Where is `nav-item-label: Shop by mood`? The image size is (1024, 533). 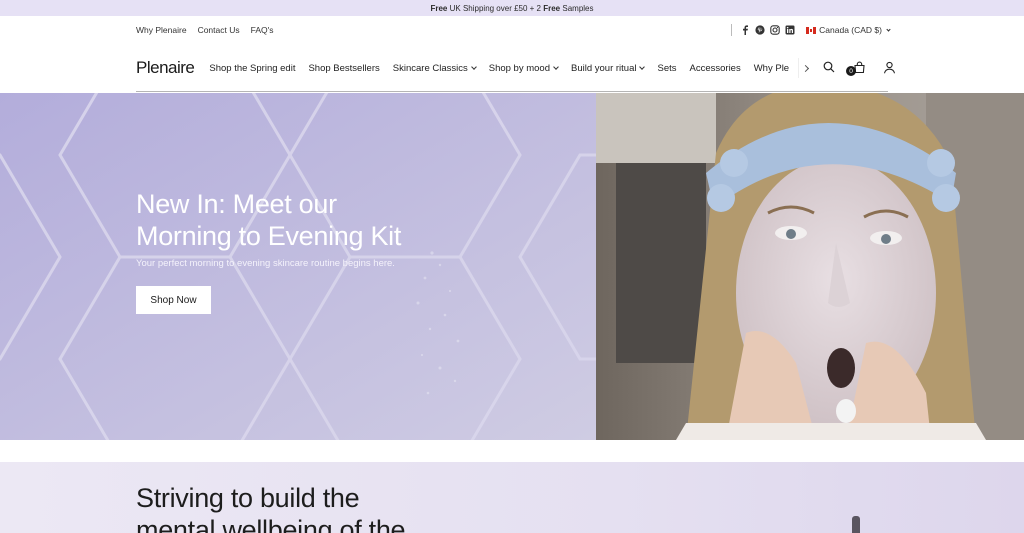
nav-item-label: Shop by mood is located at coordinates (519, 68).